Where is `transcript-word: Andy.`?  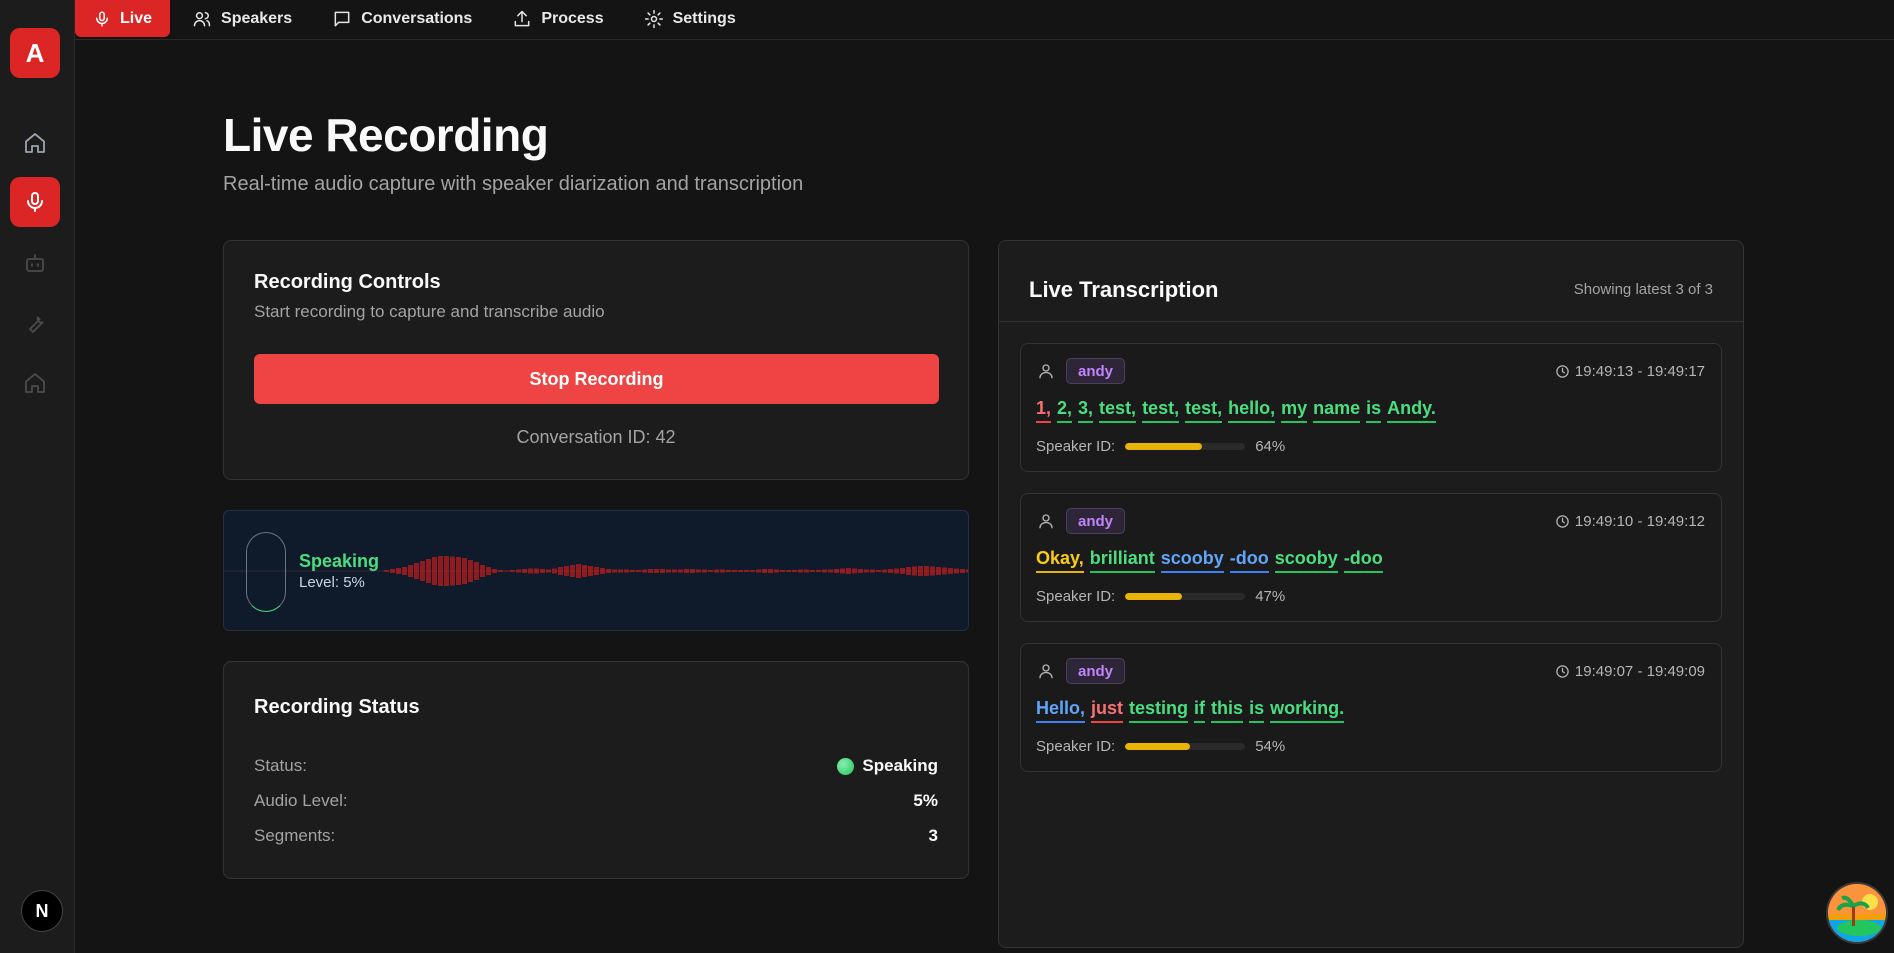 transcript-word: Andy. is located at coordinates (1411, 410).